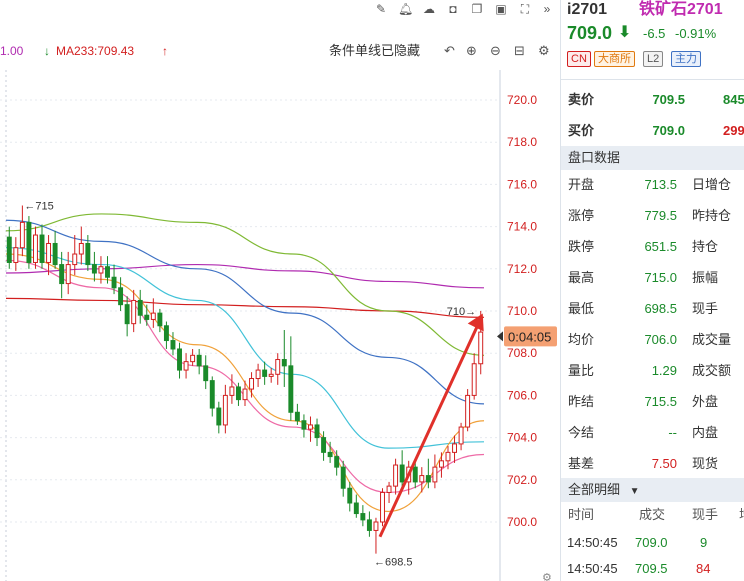 Image resolution: width=744 pixels, height=581 pixels. What do you see at coordinates (581, 277) in the screenshot?
I see `stat-label: 最高` at bounding box center [581, 277].